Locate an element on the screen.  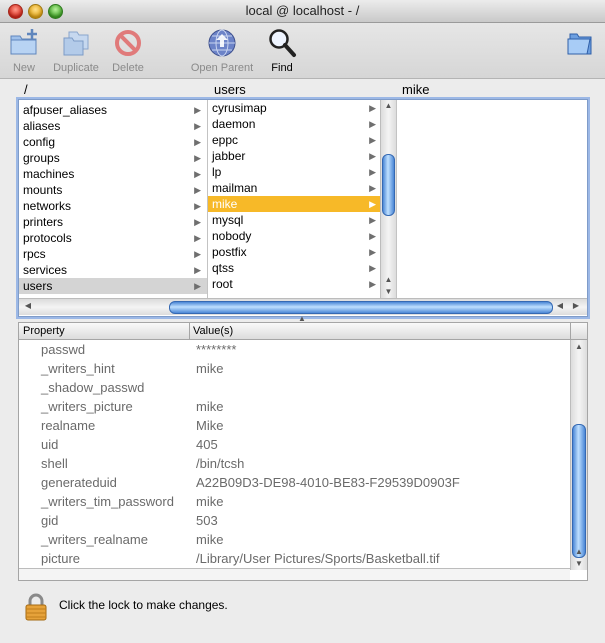
user-item-jabber: jabber ▶ is located at coordinates (294, 156).